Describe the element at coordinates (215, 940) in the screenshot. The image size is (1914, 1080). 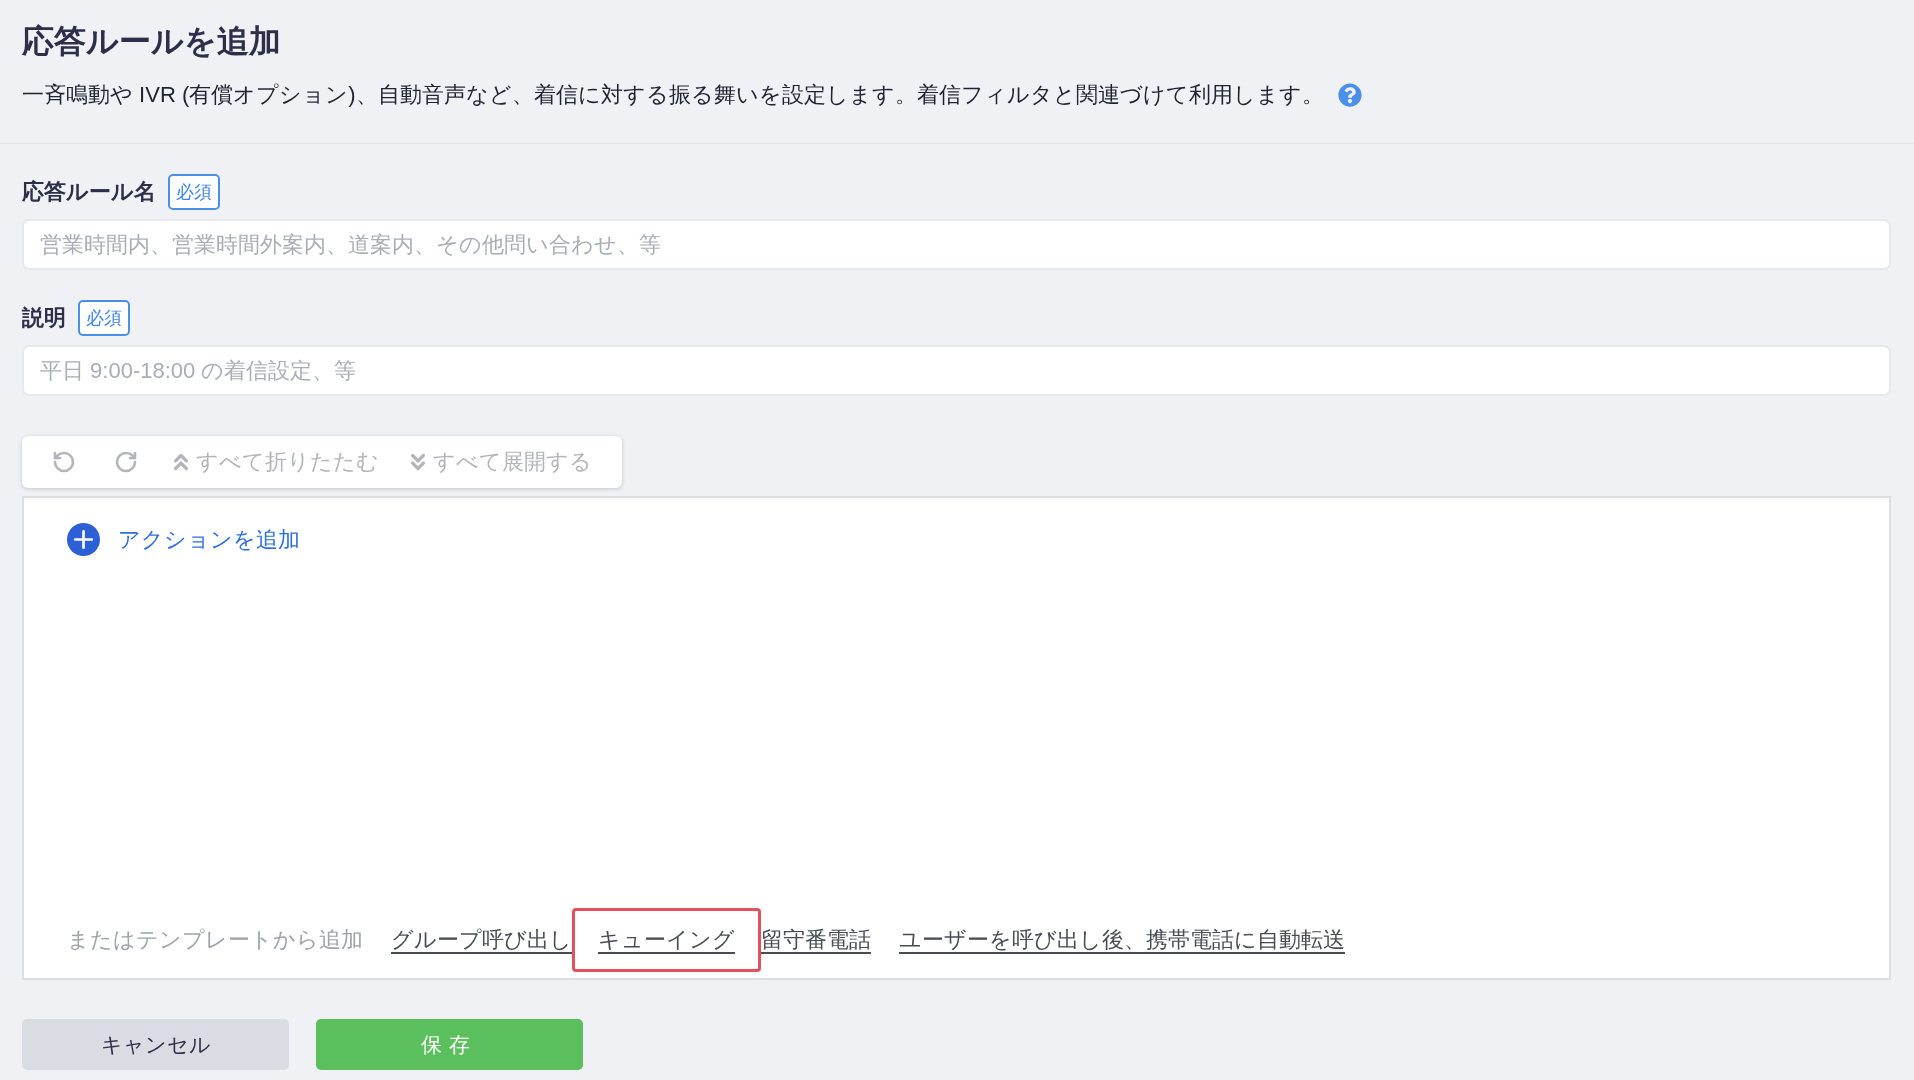
I see `template-intro-text: またはテンプレートから追加` at that location.